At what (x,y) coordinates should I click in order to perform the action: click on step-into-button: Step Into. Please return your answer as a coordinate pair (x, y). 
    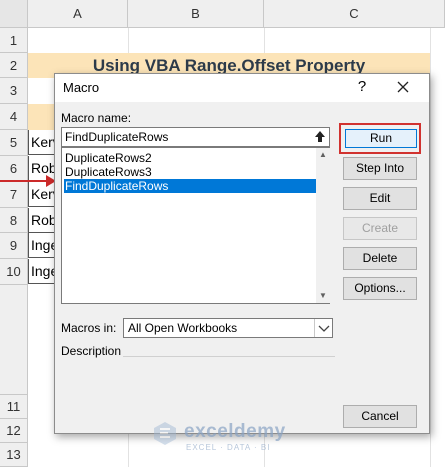
    Looking at the image, I should click on (380, 168).